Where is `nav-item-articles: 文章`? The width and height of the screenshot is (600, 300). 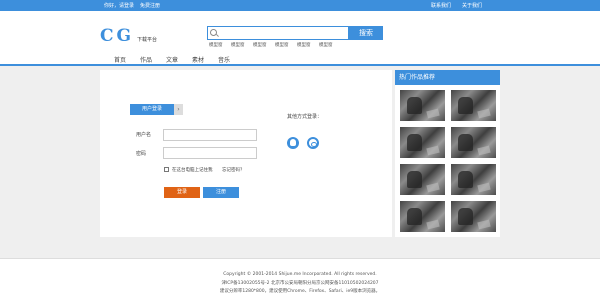 nav-item-articles: 文章 is located at coordinates (172, 59).